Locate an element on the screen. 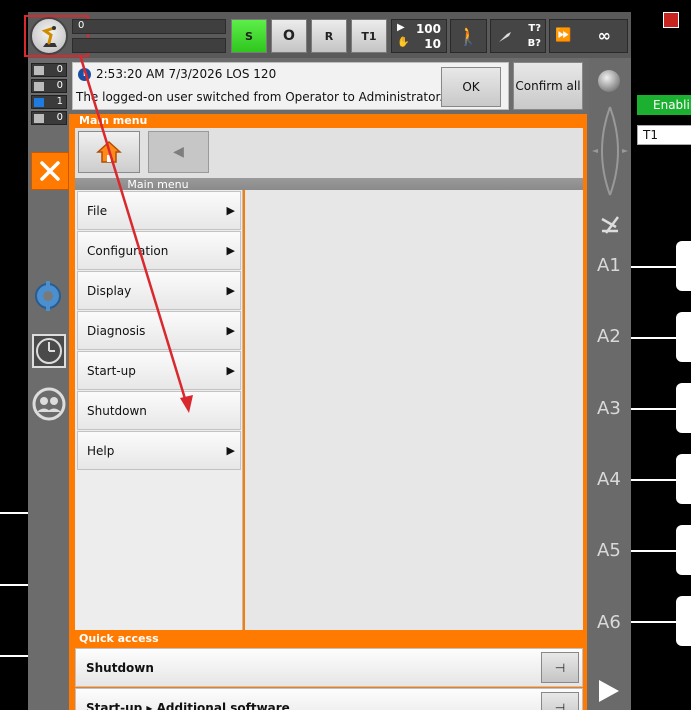 Image resolution: width=691 pixels, height=710 pixels. window-close-icon is located at coordinates (671, 20).